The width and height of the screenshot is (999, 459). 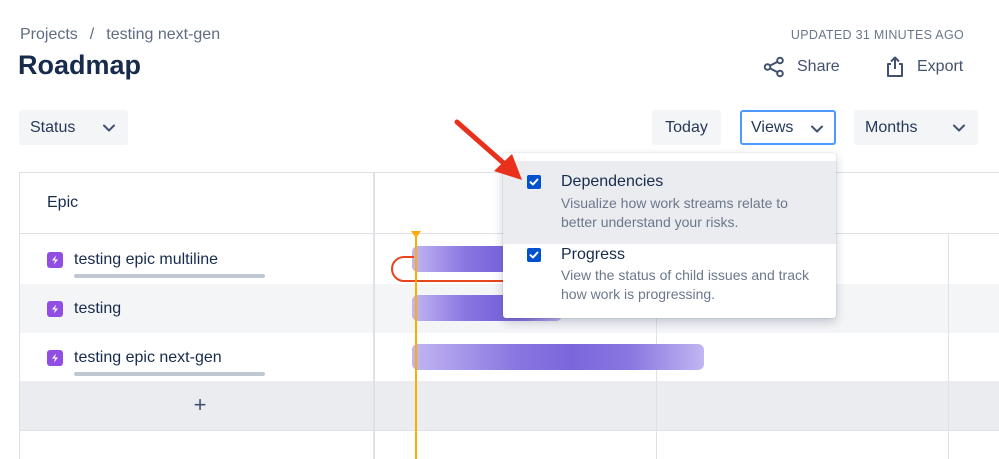 I want to click on today-label: Today, so click(x=686, y=127).